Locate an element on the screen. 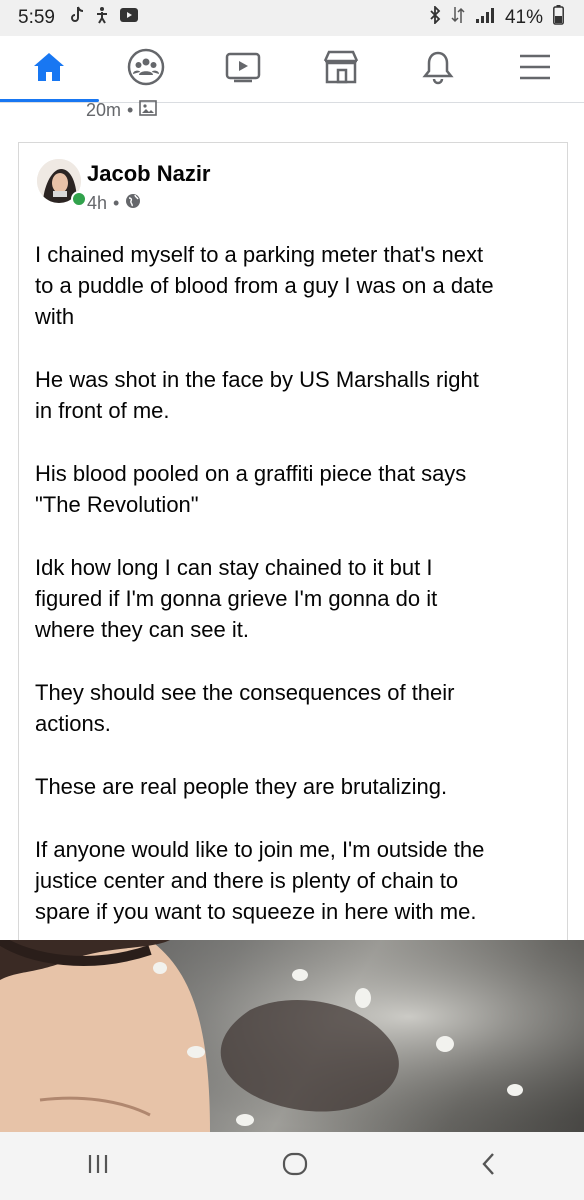 Image resolution: width=584 pixels, height=1200 pixels. previous-post-meta: 20m • is located at coordinates (122, 110).